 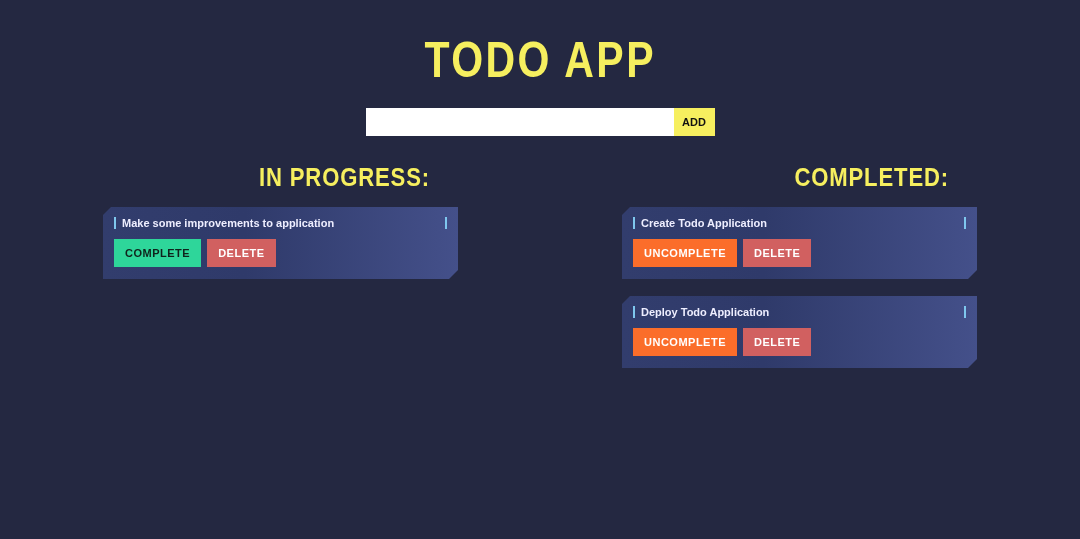 I want to click on task-text: Deploy Todo Application, so click(x=706, y=312).